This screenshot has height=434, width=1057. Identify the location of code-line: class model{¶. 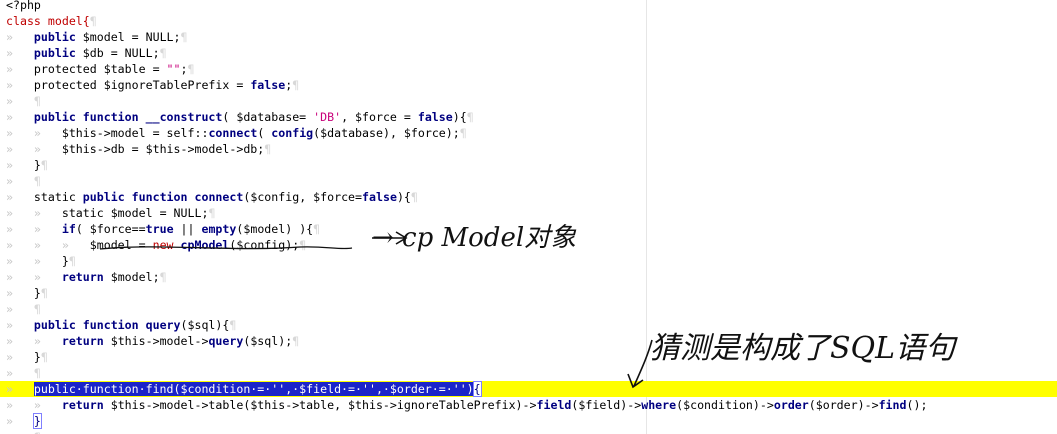
(528, 21).